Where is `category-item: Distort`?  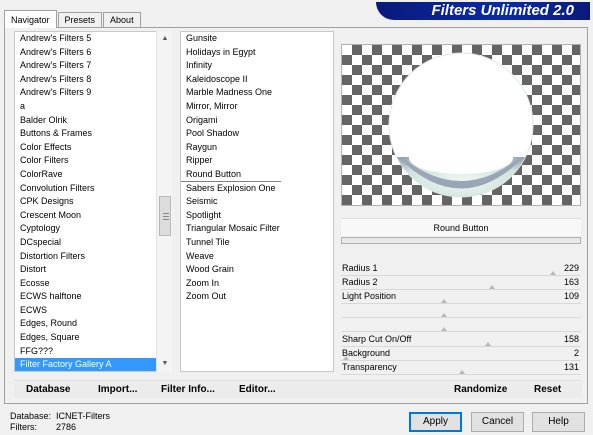
category-item: Distort is located at coordinates (93, 270).